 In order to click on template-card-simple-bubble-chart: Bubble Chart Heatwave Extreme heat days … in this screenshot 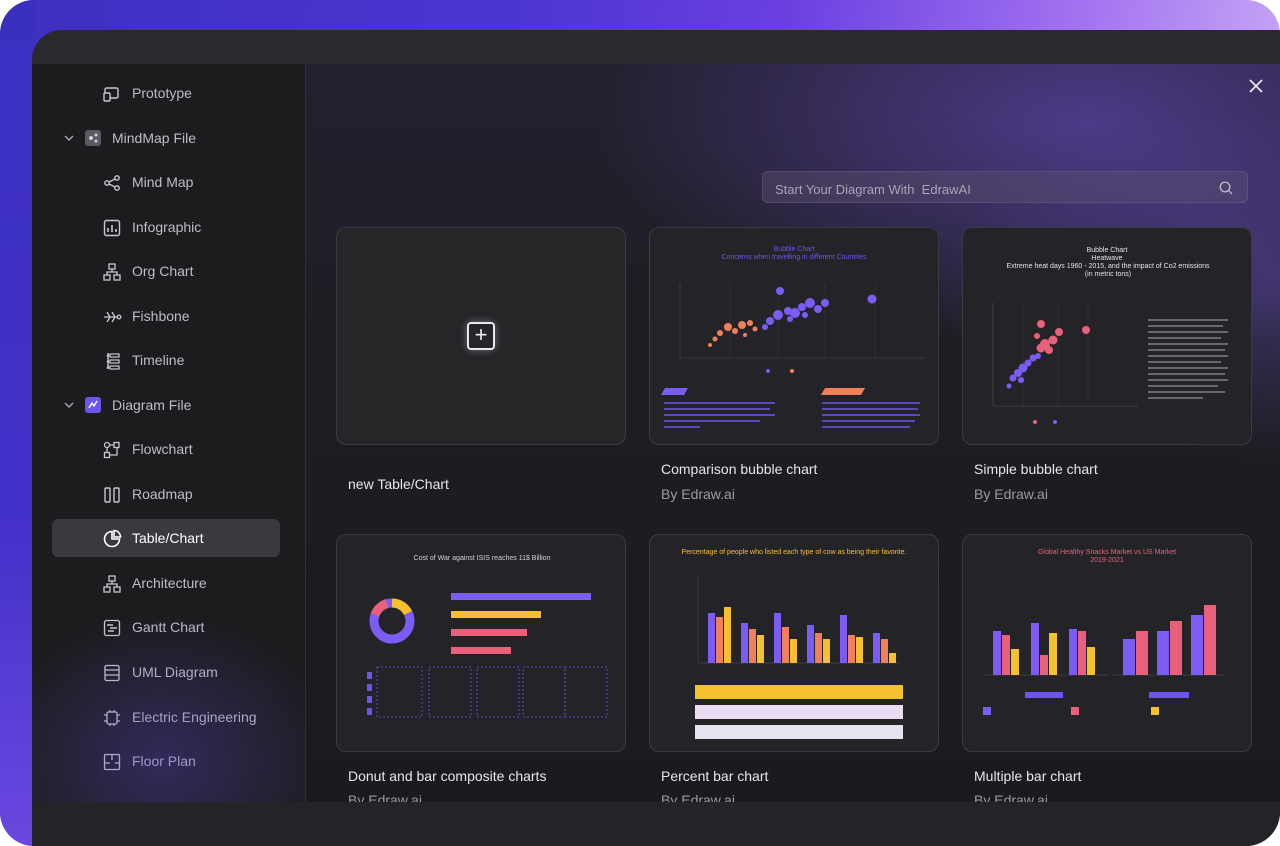, I will do `click(1107, 336)`.